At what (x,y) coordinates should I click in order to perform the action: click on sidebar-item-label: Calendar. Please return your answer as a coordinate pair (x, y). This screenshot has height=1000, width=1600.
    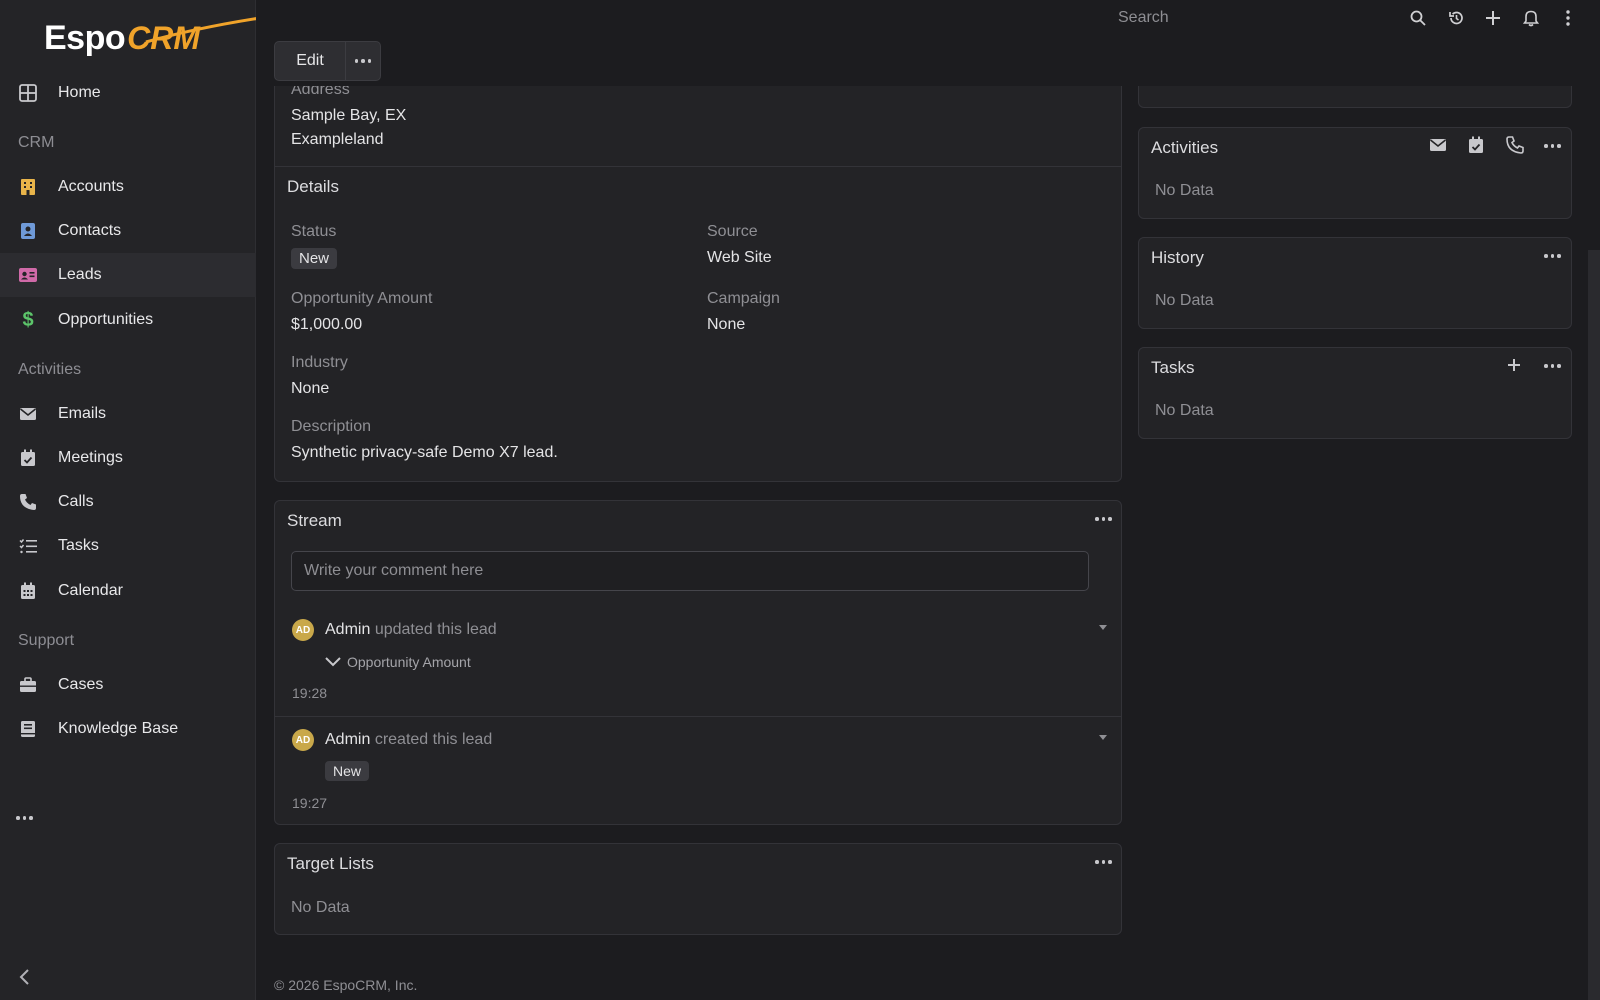
    Looking at the image, I should click on (90, 590).